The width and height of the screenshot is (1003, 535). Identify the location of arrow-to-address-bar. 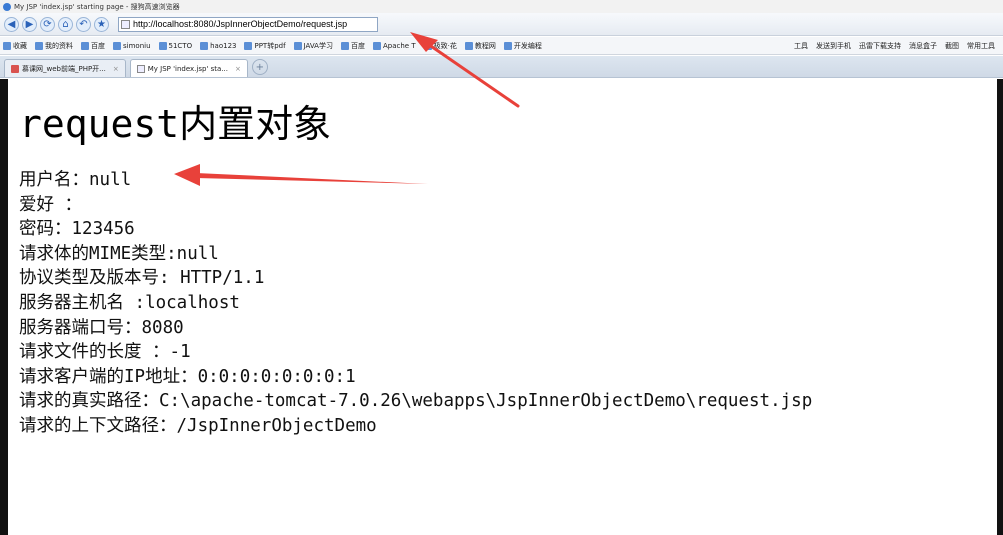
(465, 70).